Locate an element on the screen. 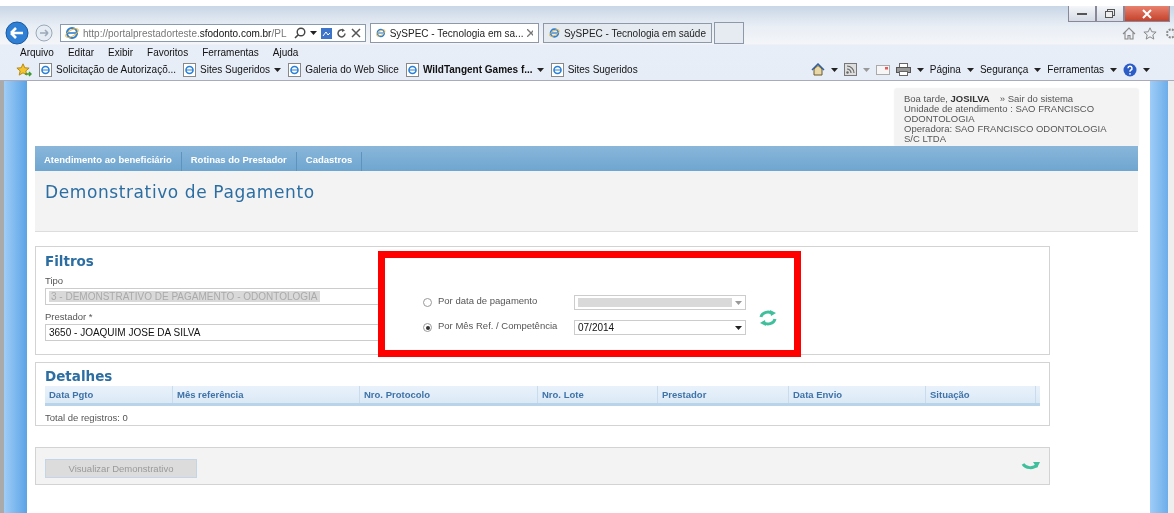 This screenshot has width=1174, height=513. greeting-text: Boa tarde, JOSILVA is located at coordinates (947, 98).